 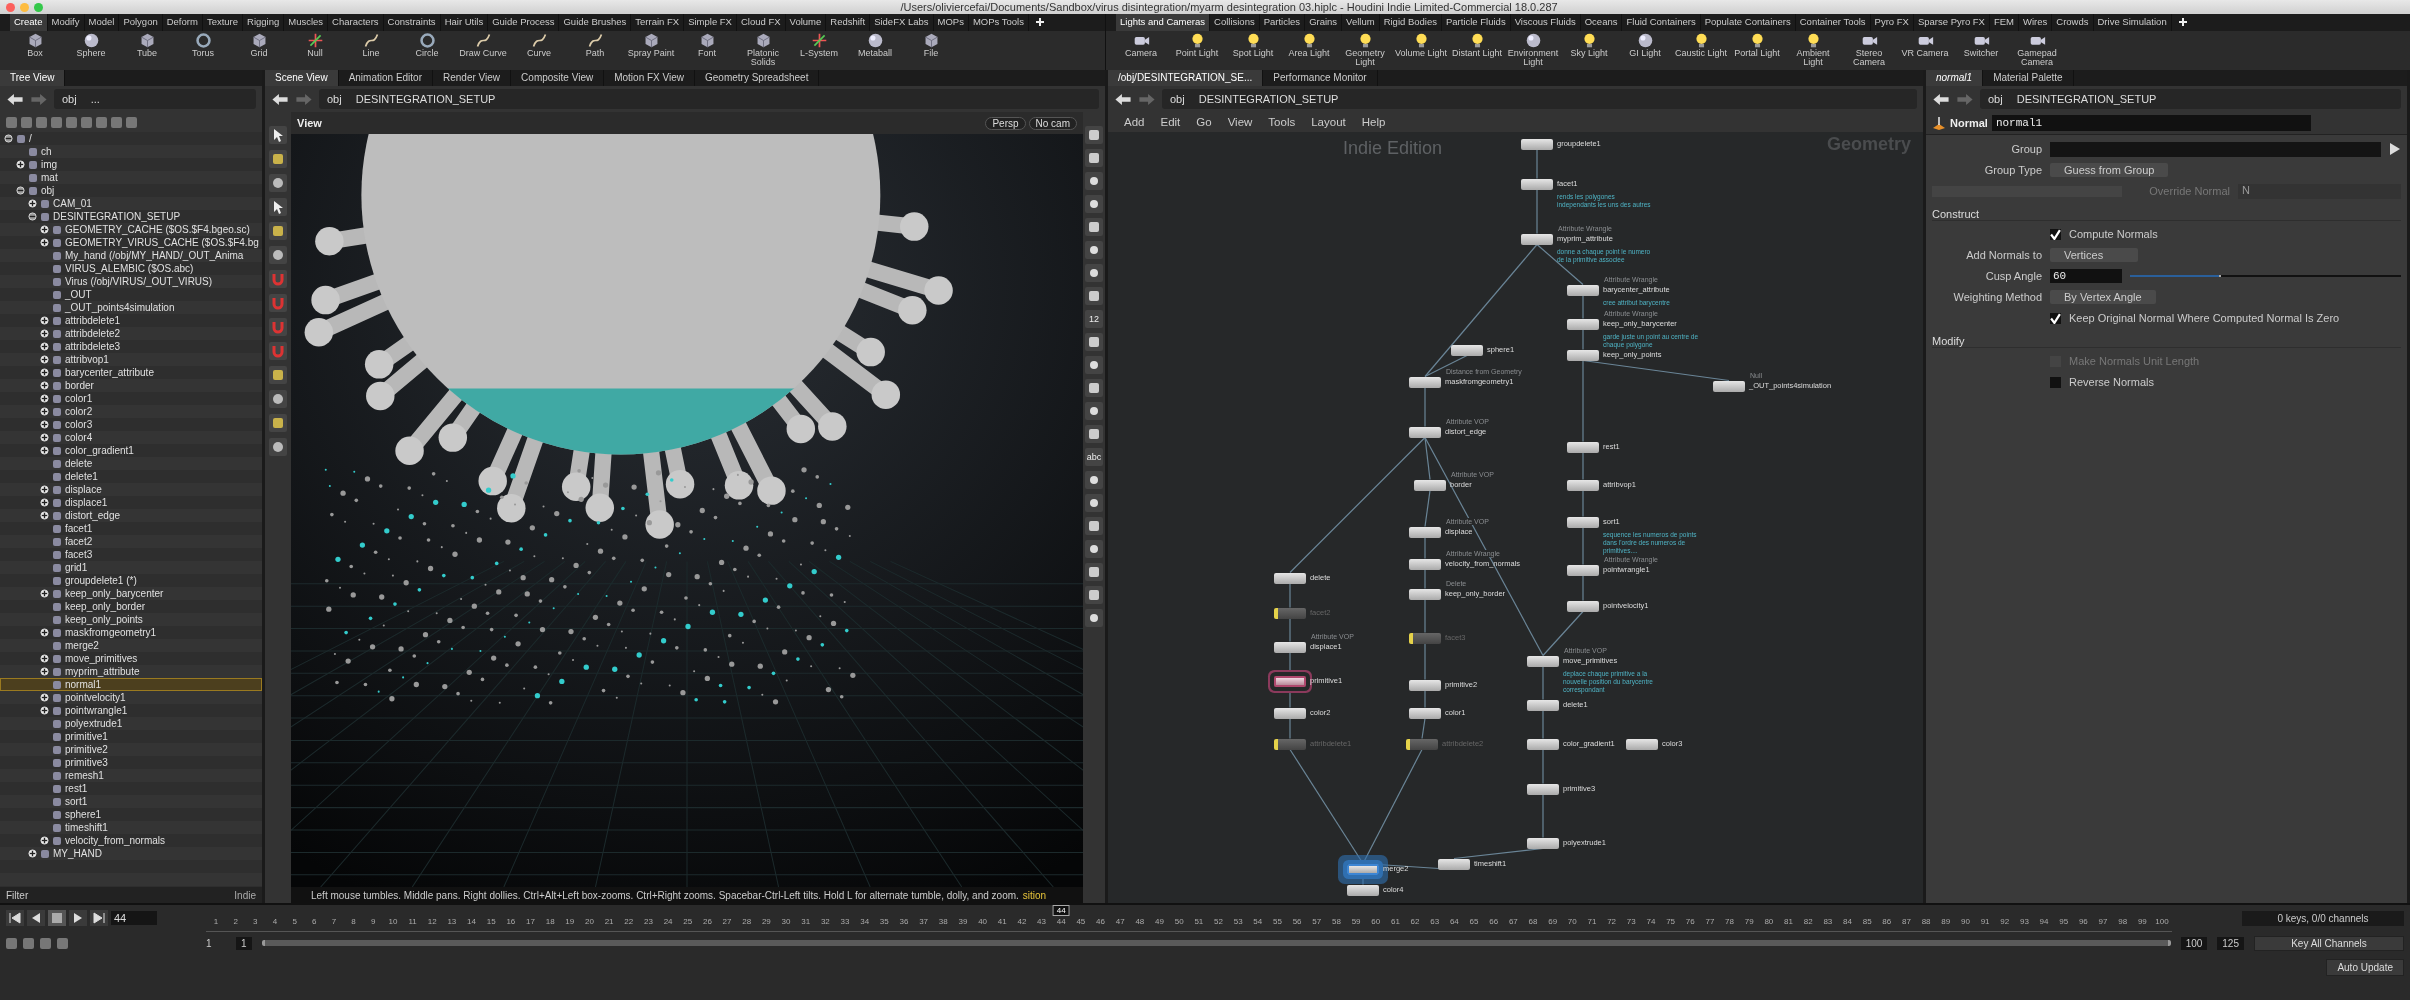 What do you see at coordinates (1925, 49) in the screenshot?
I see `shelf-tool-button: VR Camera` at bounding box center [1925, 49].